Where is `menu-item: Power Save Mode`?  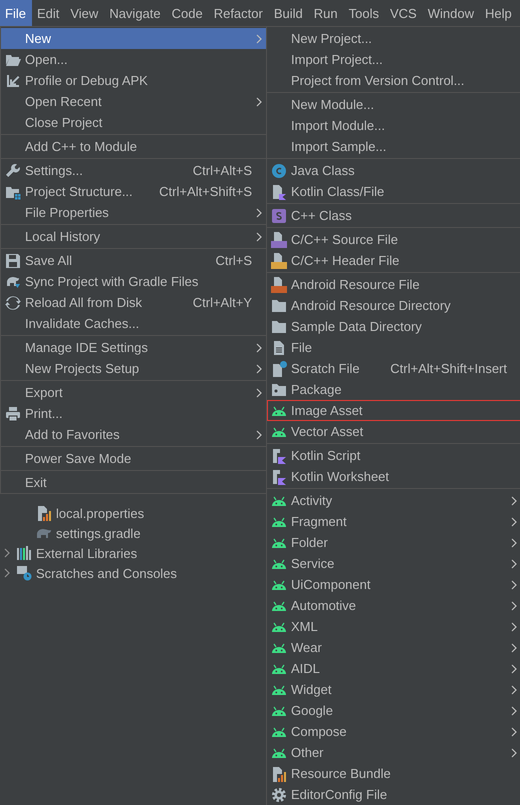
menu-item: Power Save Mode is located at coordinates (133, 458).